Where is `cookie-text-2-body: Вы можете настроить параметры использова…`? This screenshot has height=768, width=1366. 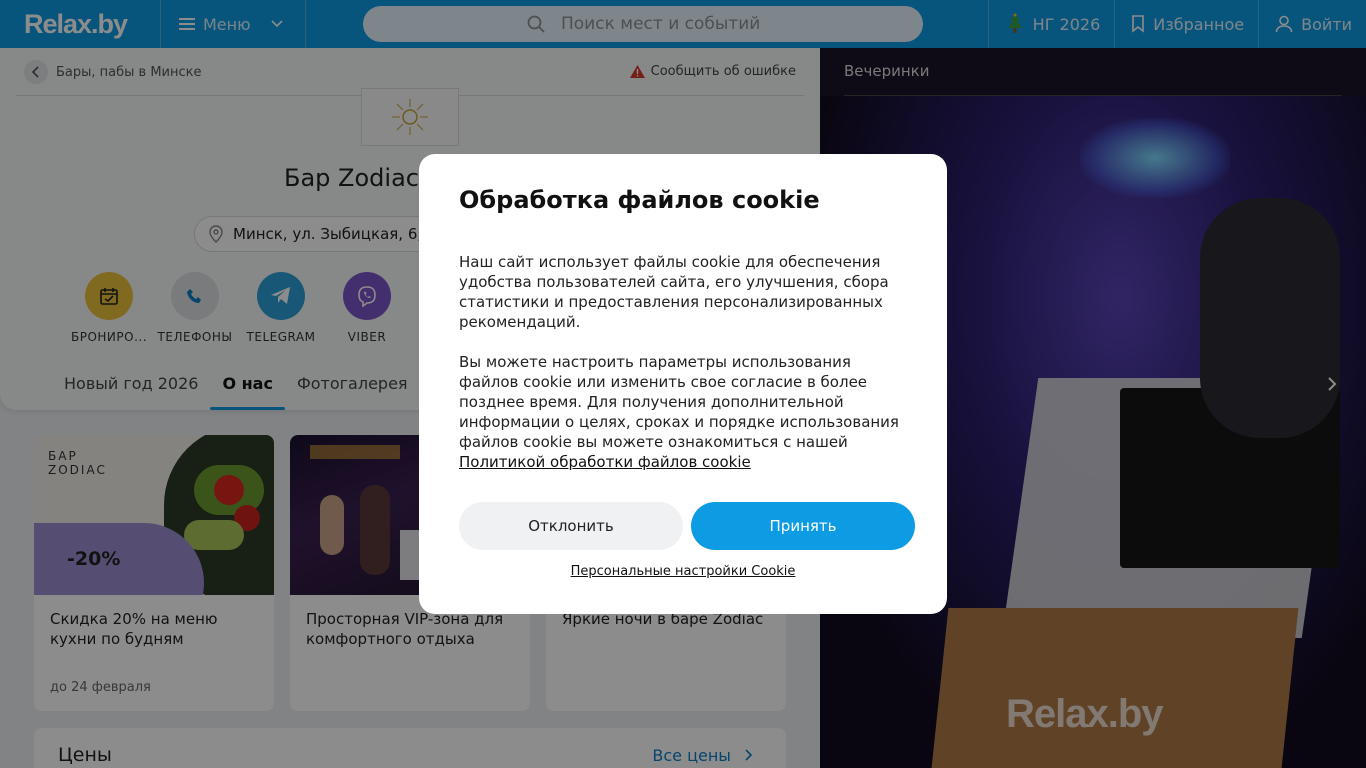
cookie-text-2-body: Вы можете настроить параметры использова… is located at coordinates (679, 402).